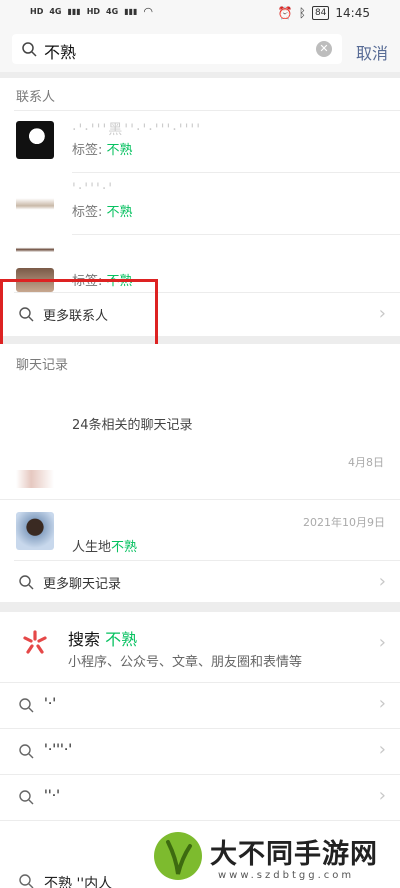  What do you see at coordinates (302, 13) in the screenshot?
I see `bluetooth-icon: ᛒ` at bounding box center [302, 13].